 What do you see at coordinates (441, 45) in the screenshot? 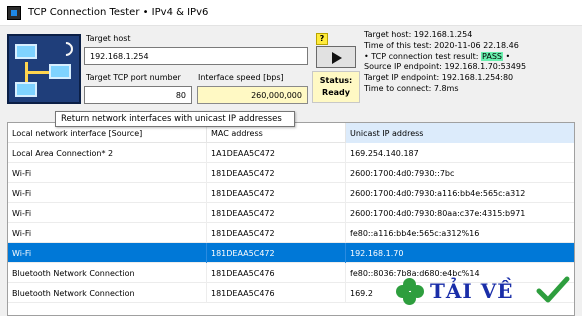
I see `info-test-time: Time of this test: 2020-11-06 22.18.46` at bounding box center [441, 45].